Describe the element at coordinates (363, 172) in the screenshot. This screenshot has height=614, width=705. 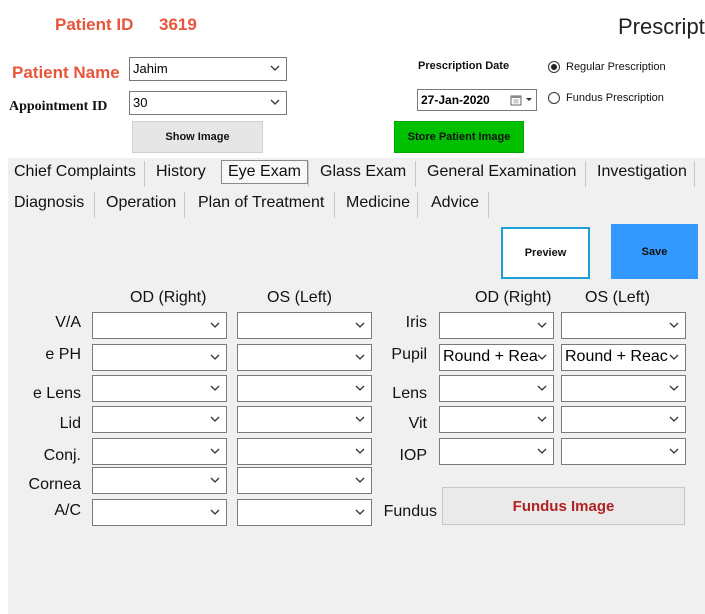
I see `tab-glass-exam: Glass Exam` at that location.